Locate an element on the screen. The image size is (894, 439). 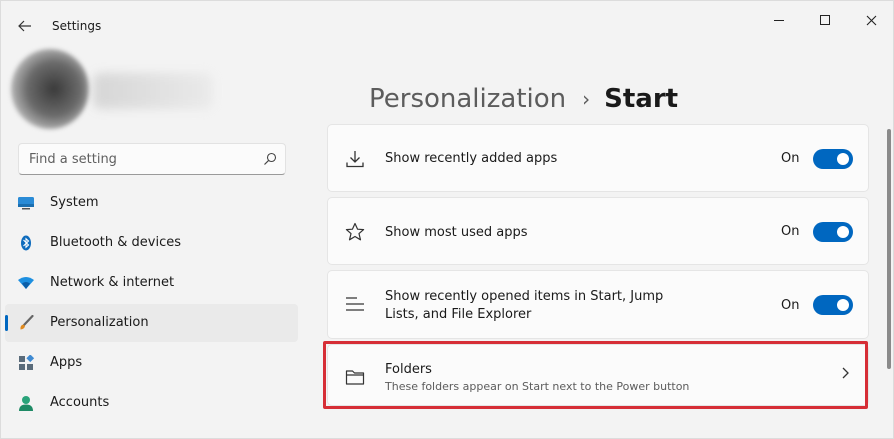
search-input is located at coordinates (144, 159).